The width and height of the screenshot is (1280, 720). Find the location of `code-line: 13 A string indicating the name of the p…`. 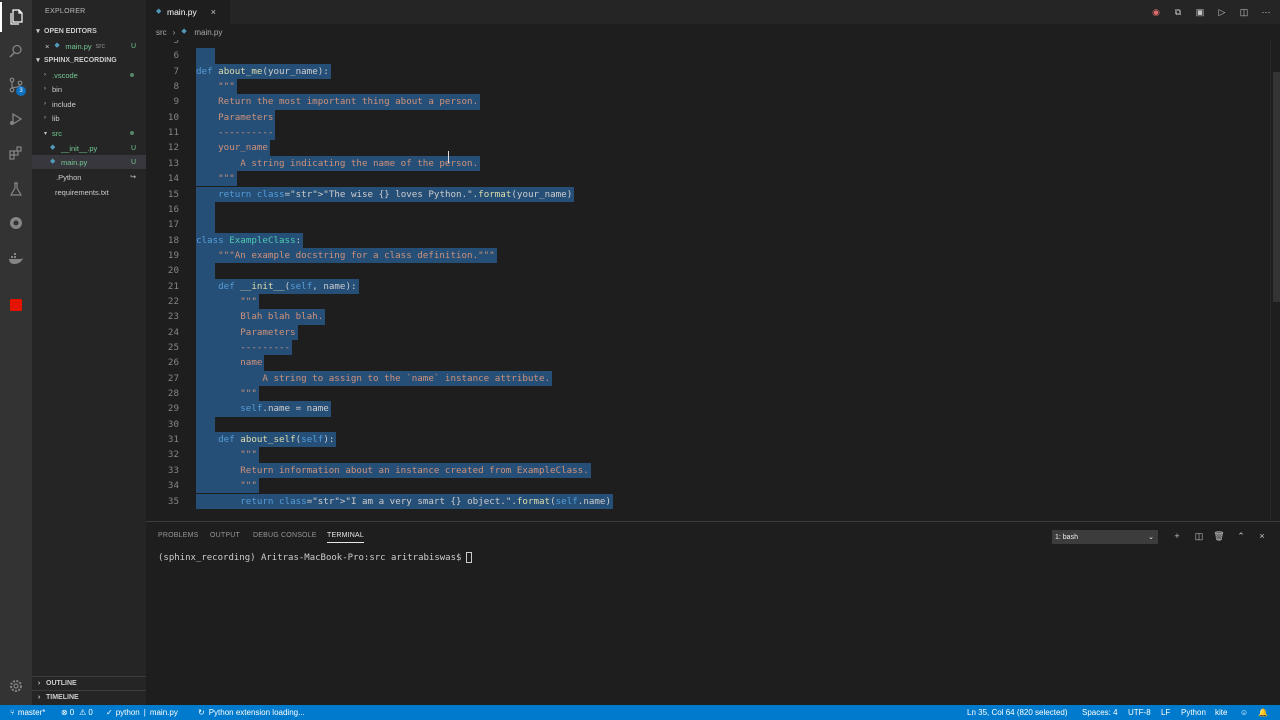

code-line: 13 A string indicating the name of the p… is located at coordinates (708, 163).